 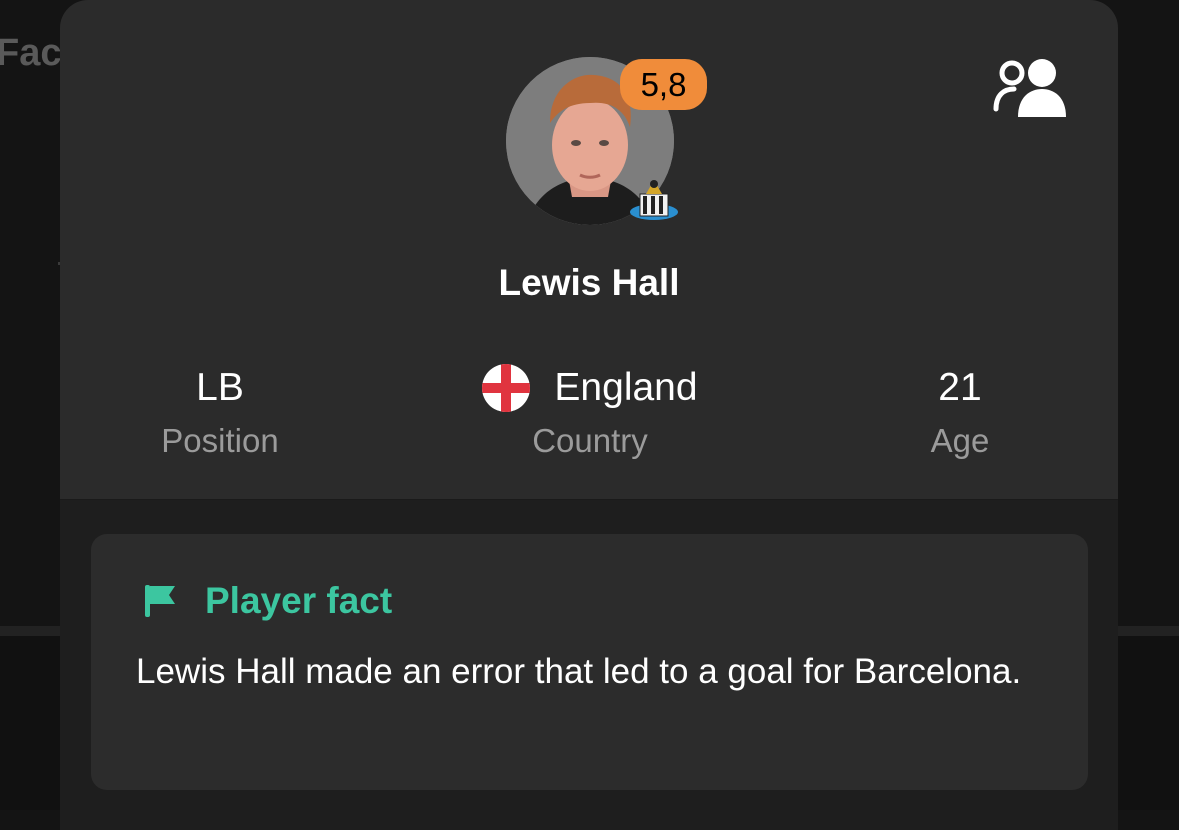 What do you see at coordinates (960, 388) in the screenshot?
I see `age-value: 21` at bounding box center [960, 388].